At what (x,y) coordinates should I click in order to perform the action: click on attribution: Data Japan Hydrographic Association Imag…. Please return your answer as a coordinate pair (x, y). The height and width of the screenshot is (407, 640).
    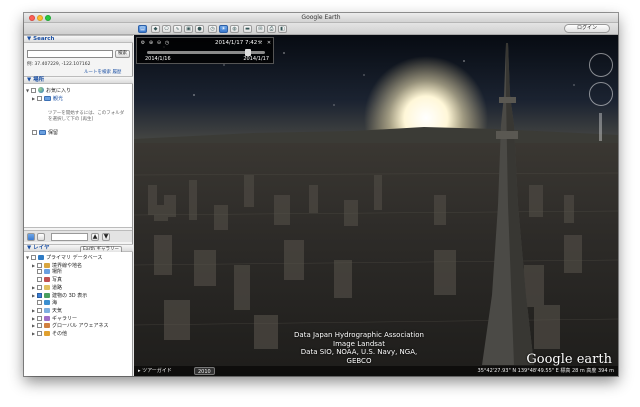
    Looking at the image, I should click on (359, 348).